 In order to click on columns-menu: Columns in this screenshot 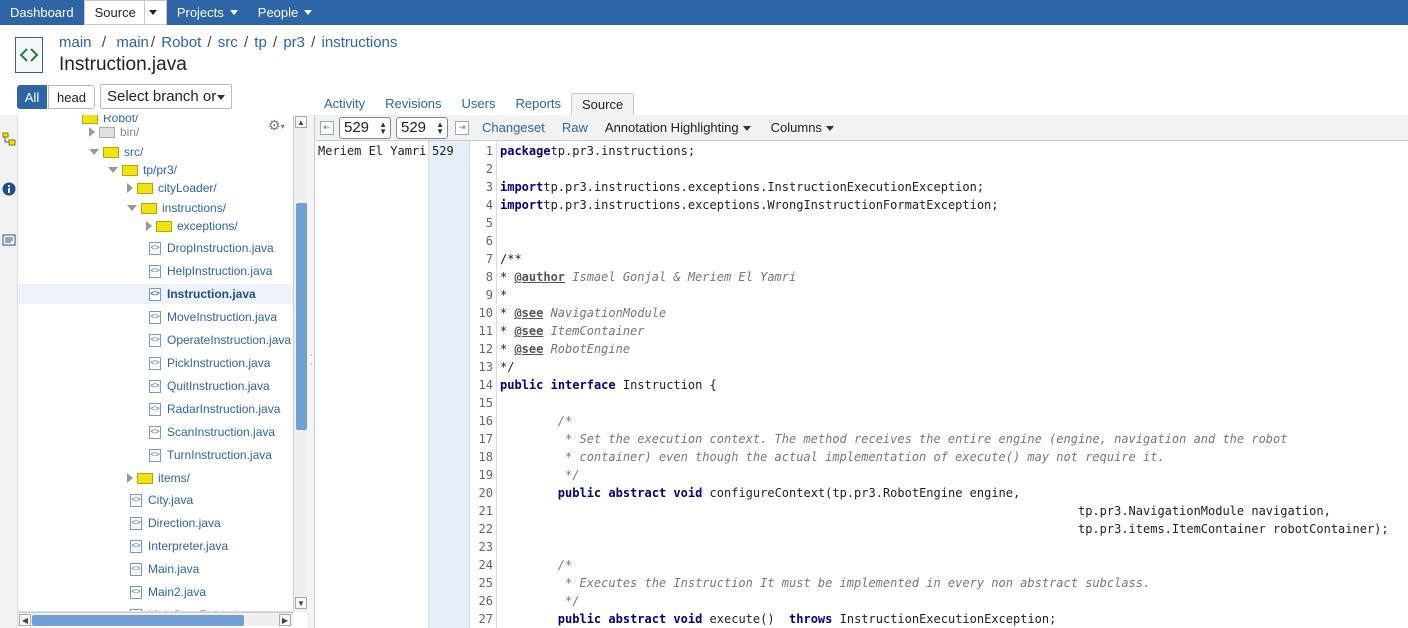, I will do `click(802, 127)`.